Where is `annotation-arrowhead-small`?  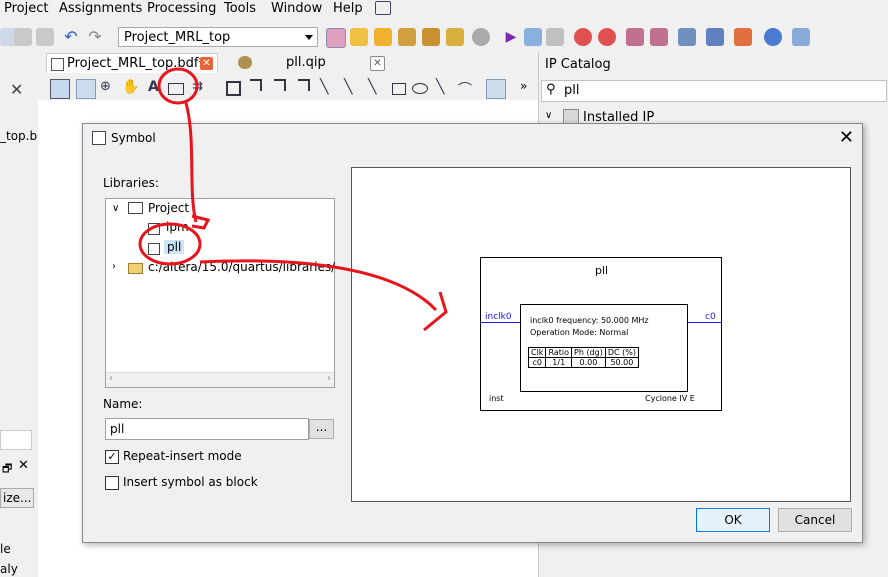 annotation-arrowhead-small is located at coordinates (201, 222).